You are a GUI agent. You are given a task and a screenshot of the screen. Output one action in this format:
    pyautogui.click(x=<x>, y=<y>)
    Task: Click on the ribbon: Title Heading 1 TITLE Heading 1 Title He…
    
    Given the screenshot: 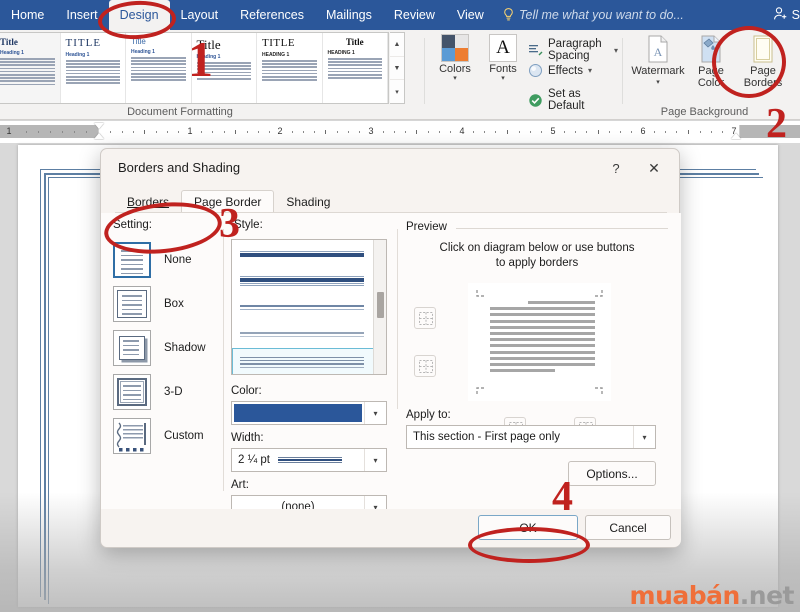 What is the action you would take?
    pyautogui.click(x=400, y=75)
    